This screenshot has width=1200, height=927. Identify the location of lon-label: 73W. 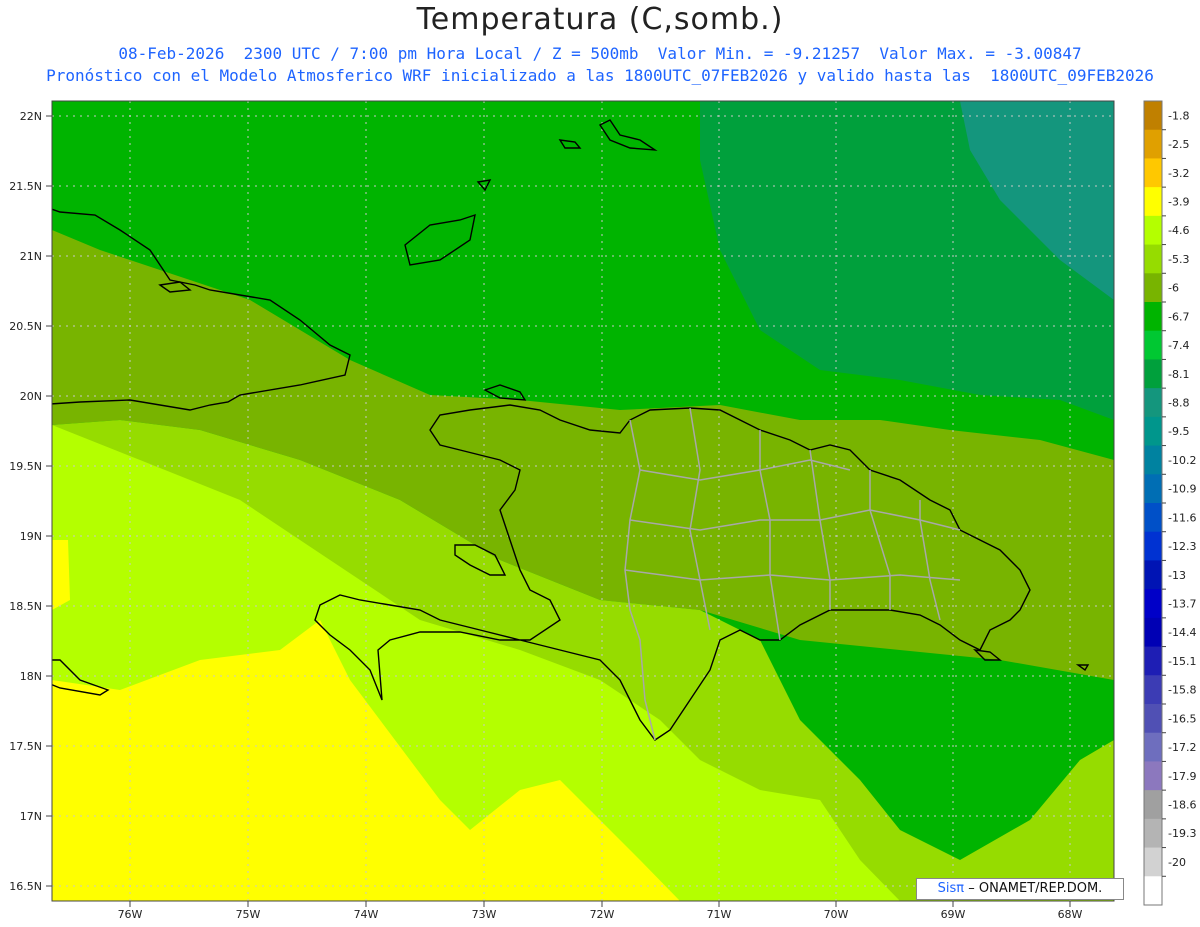
(484, 914).